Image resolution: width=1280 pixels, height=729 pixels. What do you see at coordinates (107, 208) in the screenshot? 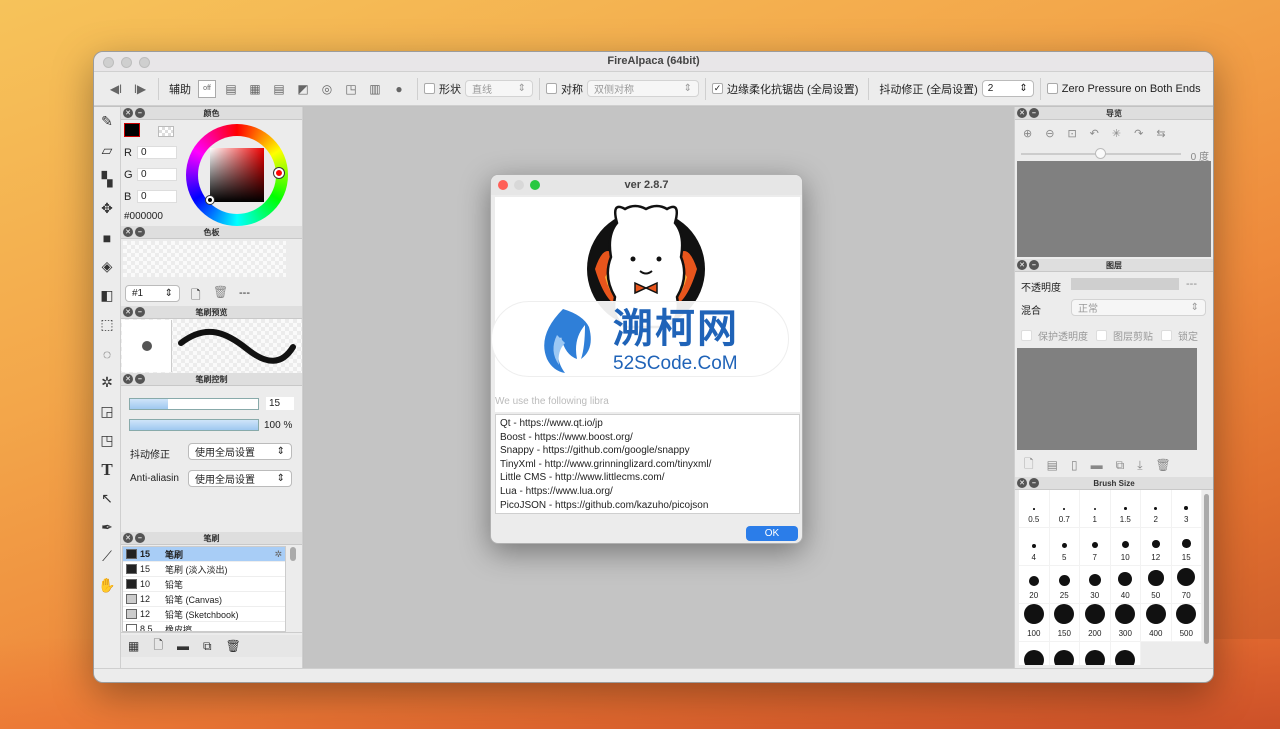
I see `move-tool-icon: ✥` at bounding box center [107, 208].